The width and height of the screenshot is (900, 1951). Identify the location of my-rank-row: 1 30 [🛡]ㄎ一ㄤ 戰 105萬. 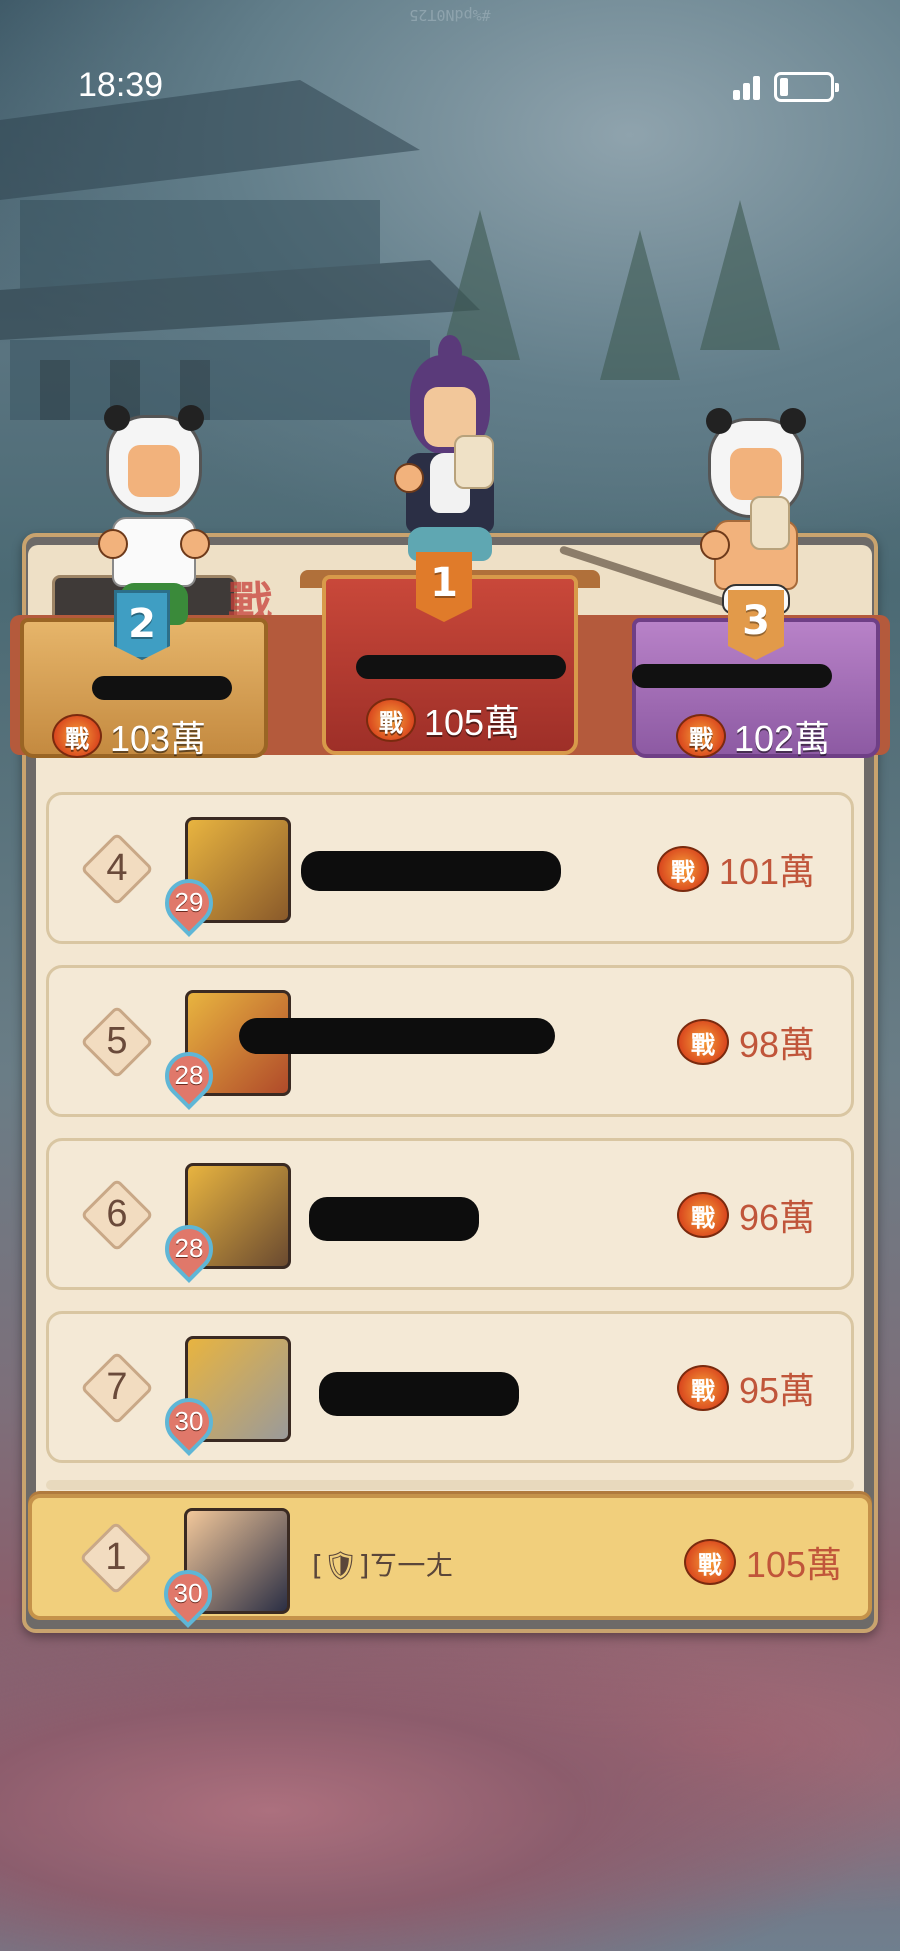
(450, 1561).